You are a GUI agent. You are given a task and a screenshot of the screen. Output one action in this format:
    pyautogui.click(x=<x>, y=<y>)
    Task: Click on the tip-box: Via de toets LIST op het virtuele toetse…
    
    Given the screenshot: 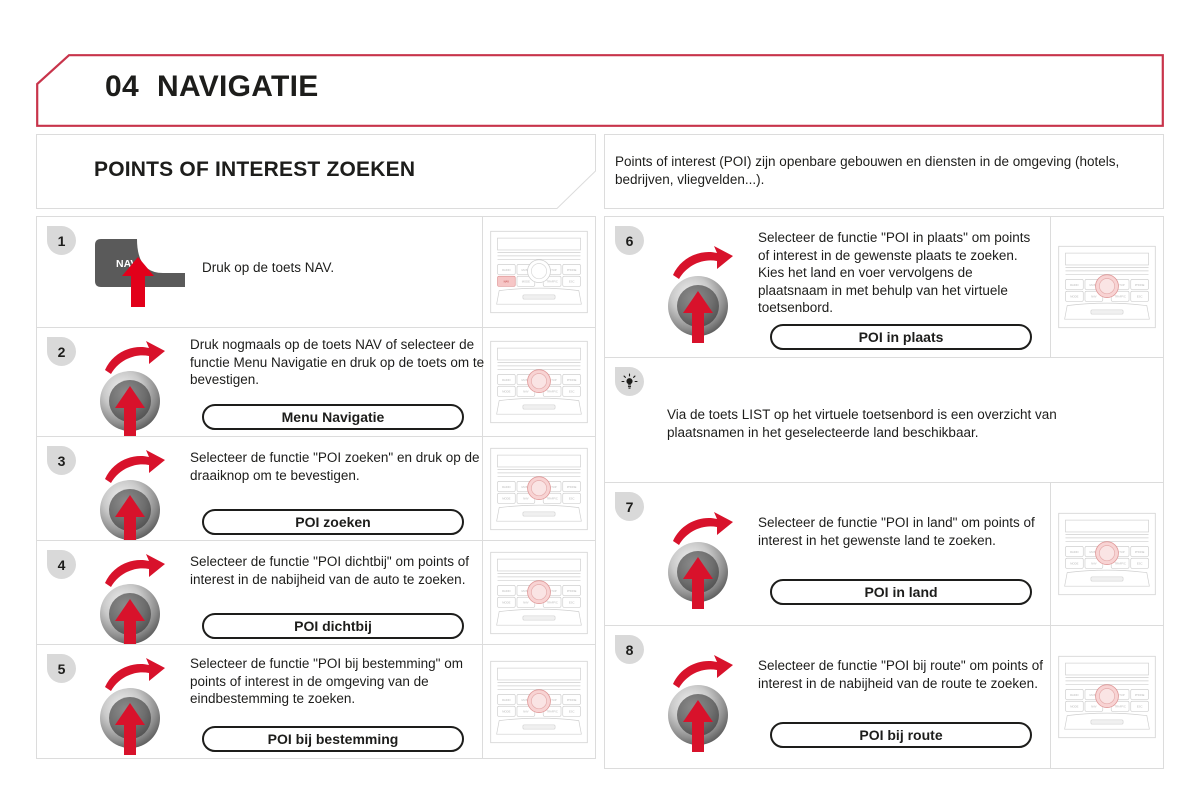 What is the action you would take?
    pyautogui.click(x=884, y=420)
    